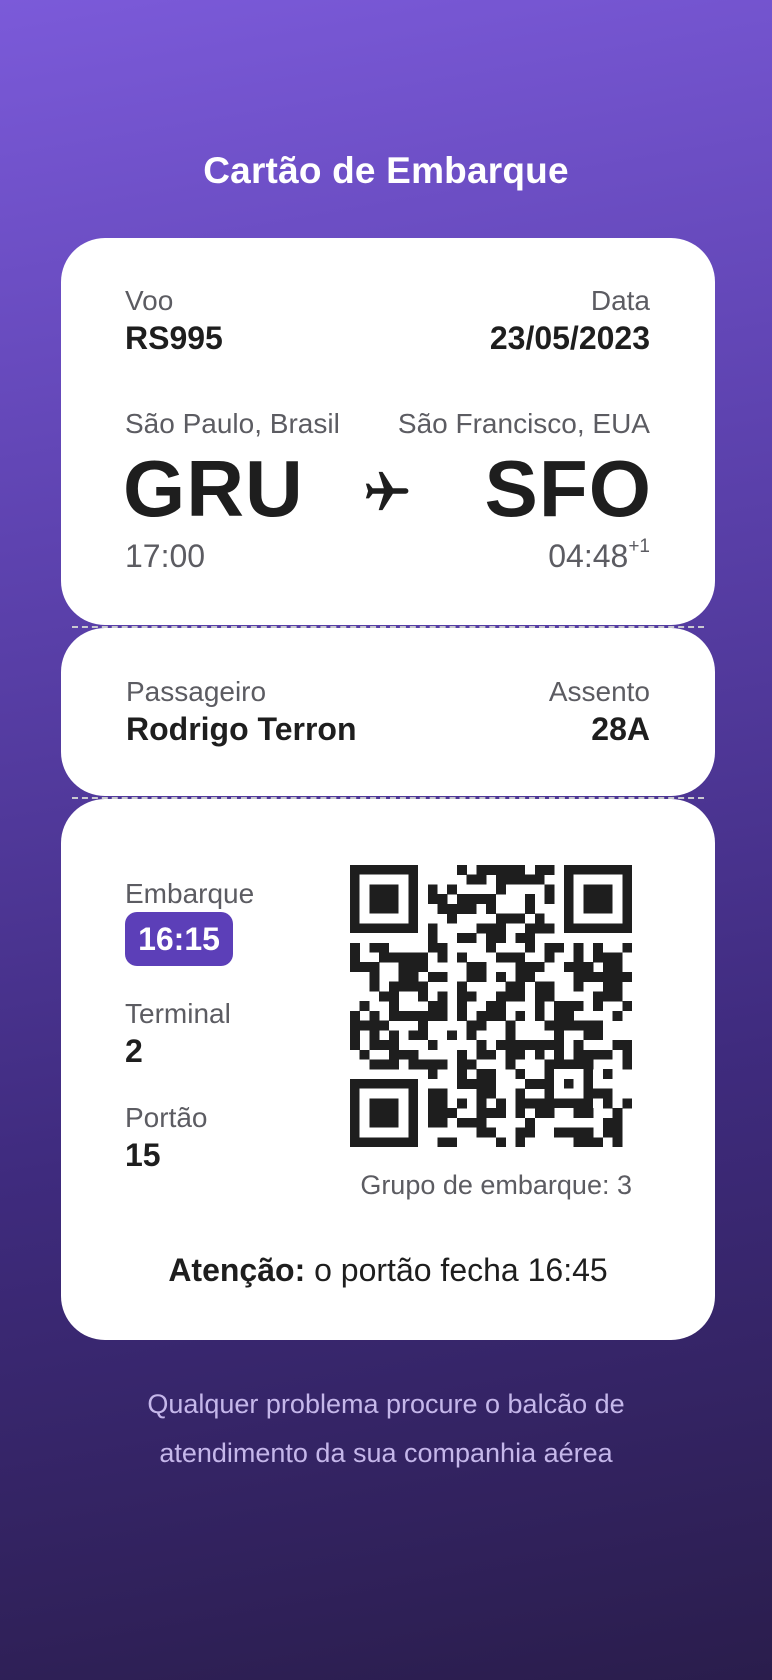  I want to click on page-title: Cartão de Embarque, so click(386, 170).